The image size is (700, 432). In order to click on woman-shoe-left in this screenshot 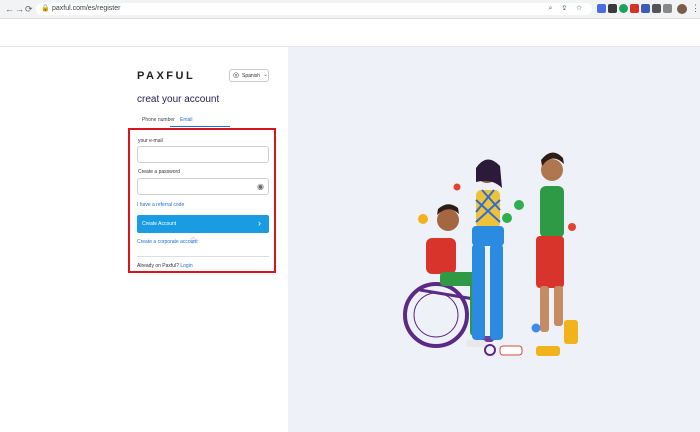, I will do `click(476, 343)`.